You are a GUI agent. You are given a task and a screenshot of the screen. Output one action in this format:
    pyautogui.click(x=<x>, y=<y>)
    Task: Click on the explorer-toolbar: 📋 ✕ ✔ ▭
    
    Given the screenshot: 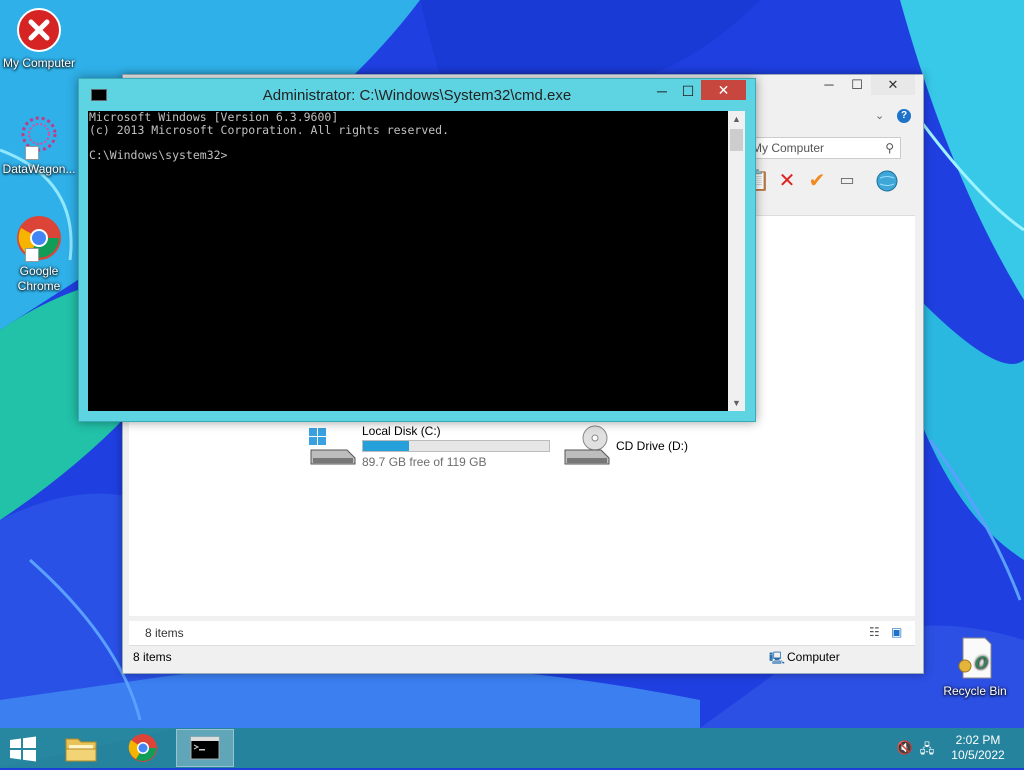 What is the action you would take?
    pyautogui.click(x=831, y=181)
    